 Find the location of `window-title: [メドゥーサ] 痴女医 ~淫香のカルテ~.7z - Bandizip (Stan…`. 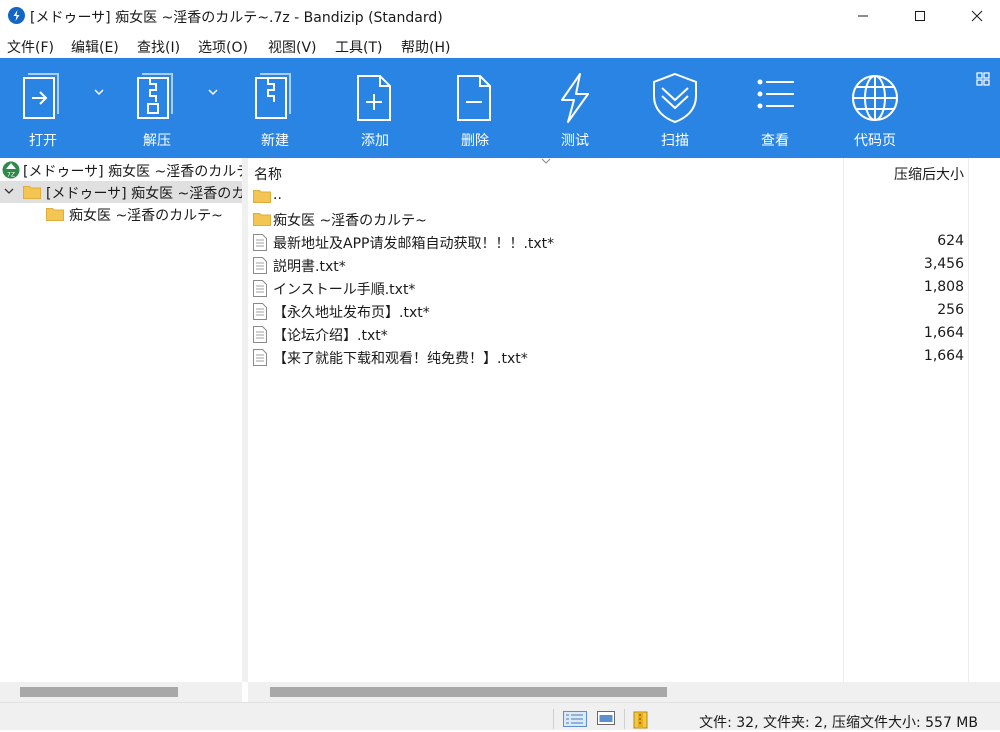

window-title: [メドゥーサ] 痴女医 ~淫香のカルテ~.7z - Bandizip (Stan… is located at coordinates (236, 18).